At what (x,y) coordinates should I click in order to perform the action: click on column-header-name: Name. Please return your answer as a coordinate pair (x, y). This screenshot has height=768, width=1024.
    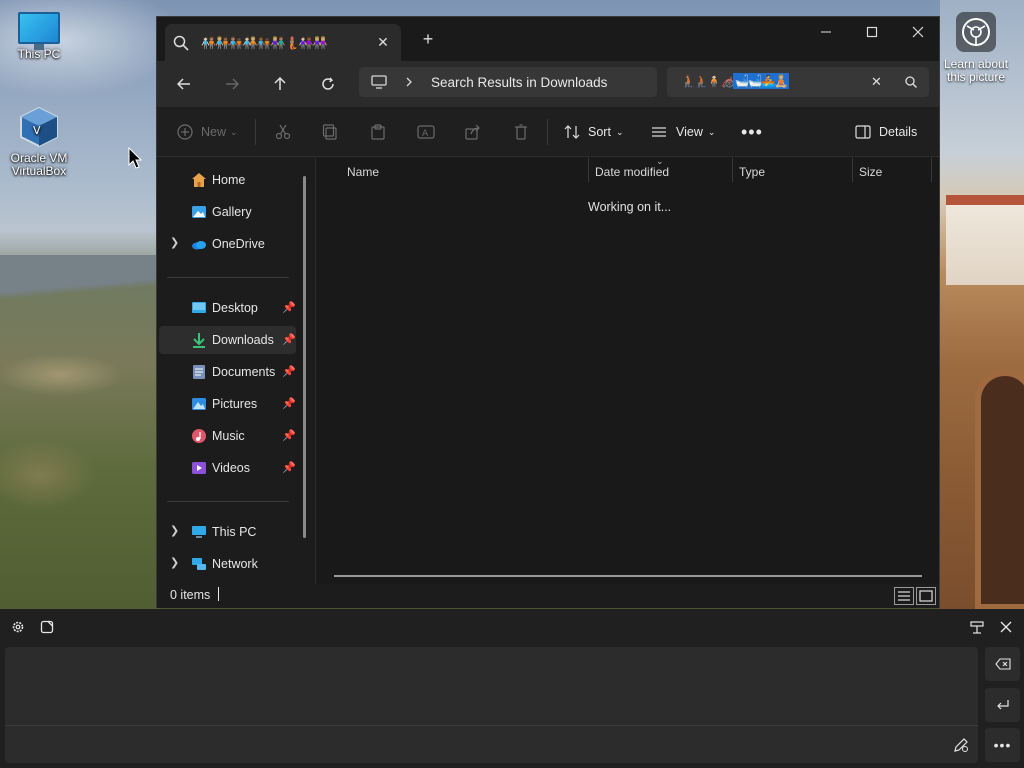
    Looking at the image, I should click on (363, 172).